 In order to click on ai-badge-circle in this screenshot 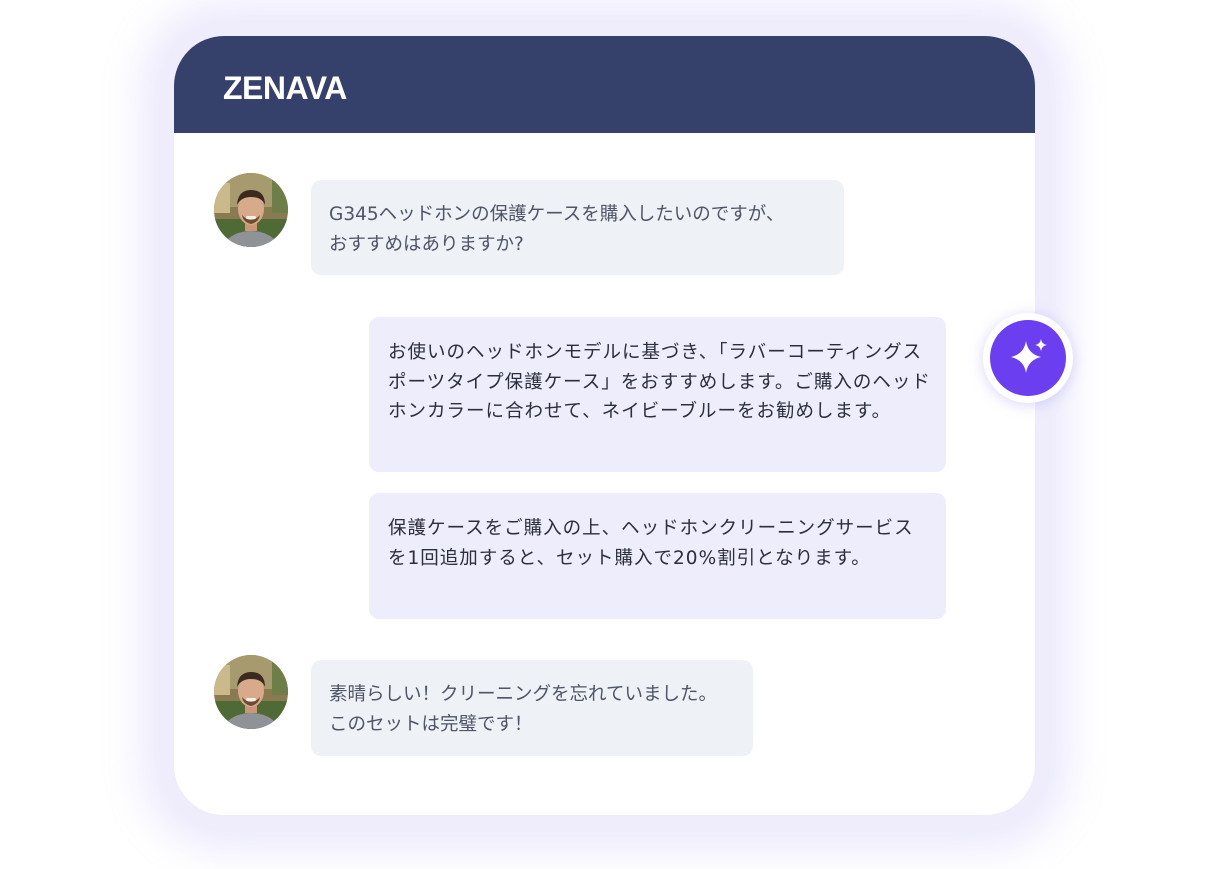, I will do `click(1028, 358)`.